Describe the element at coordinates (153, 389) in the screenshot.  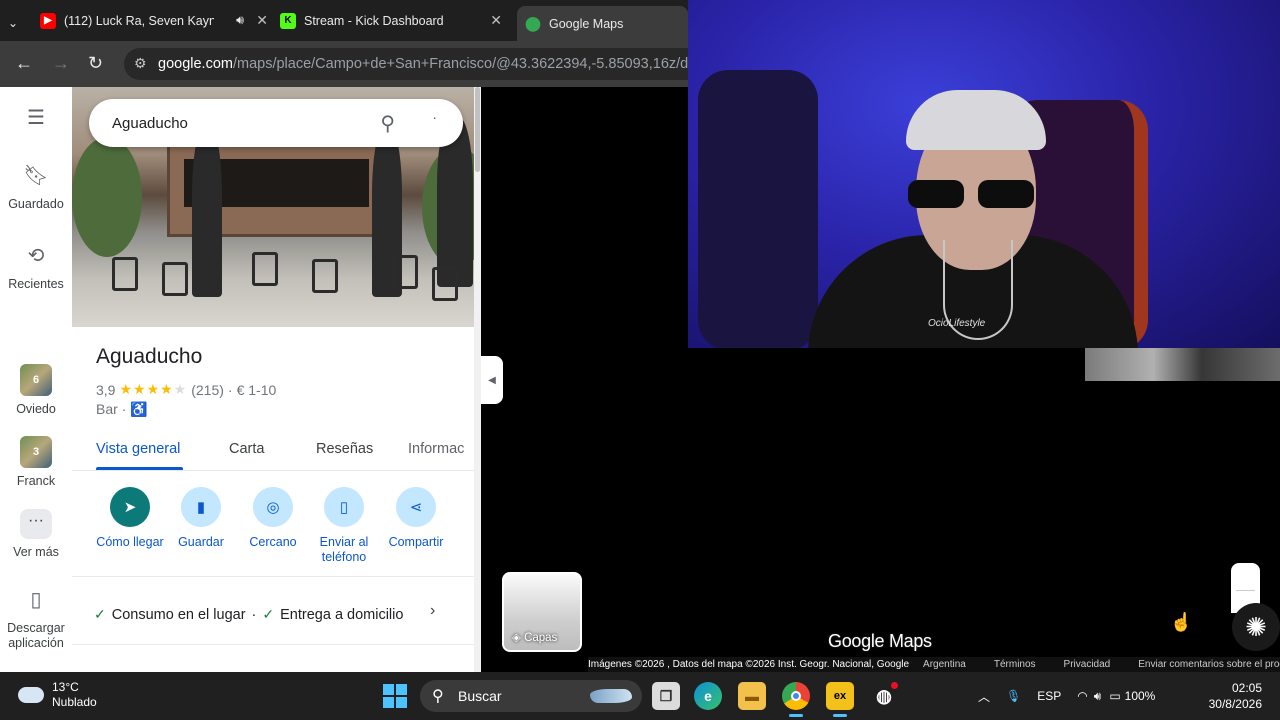
I see `star-rating-icon: ★★★★★` at that location.